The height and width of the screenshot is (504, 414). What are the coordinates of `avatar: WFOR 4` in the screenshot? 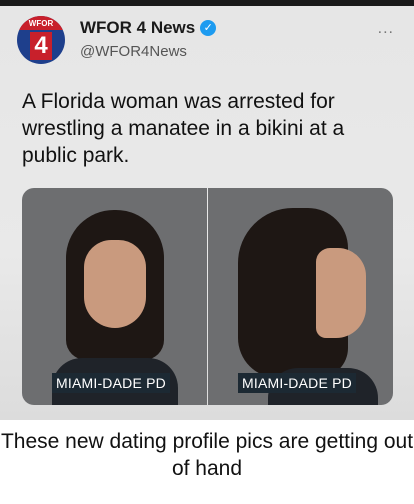 It's located at (41, 40).